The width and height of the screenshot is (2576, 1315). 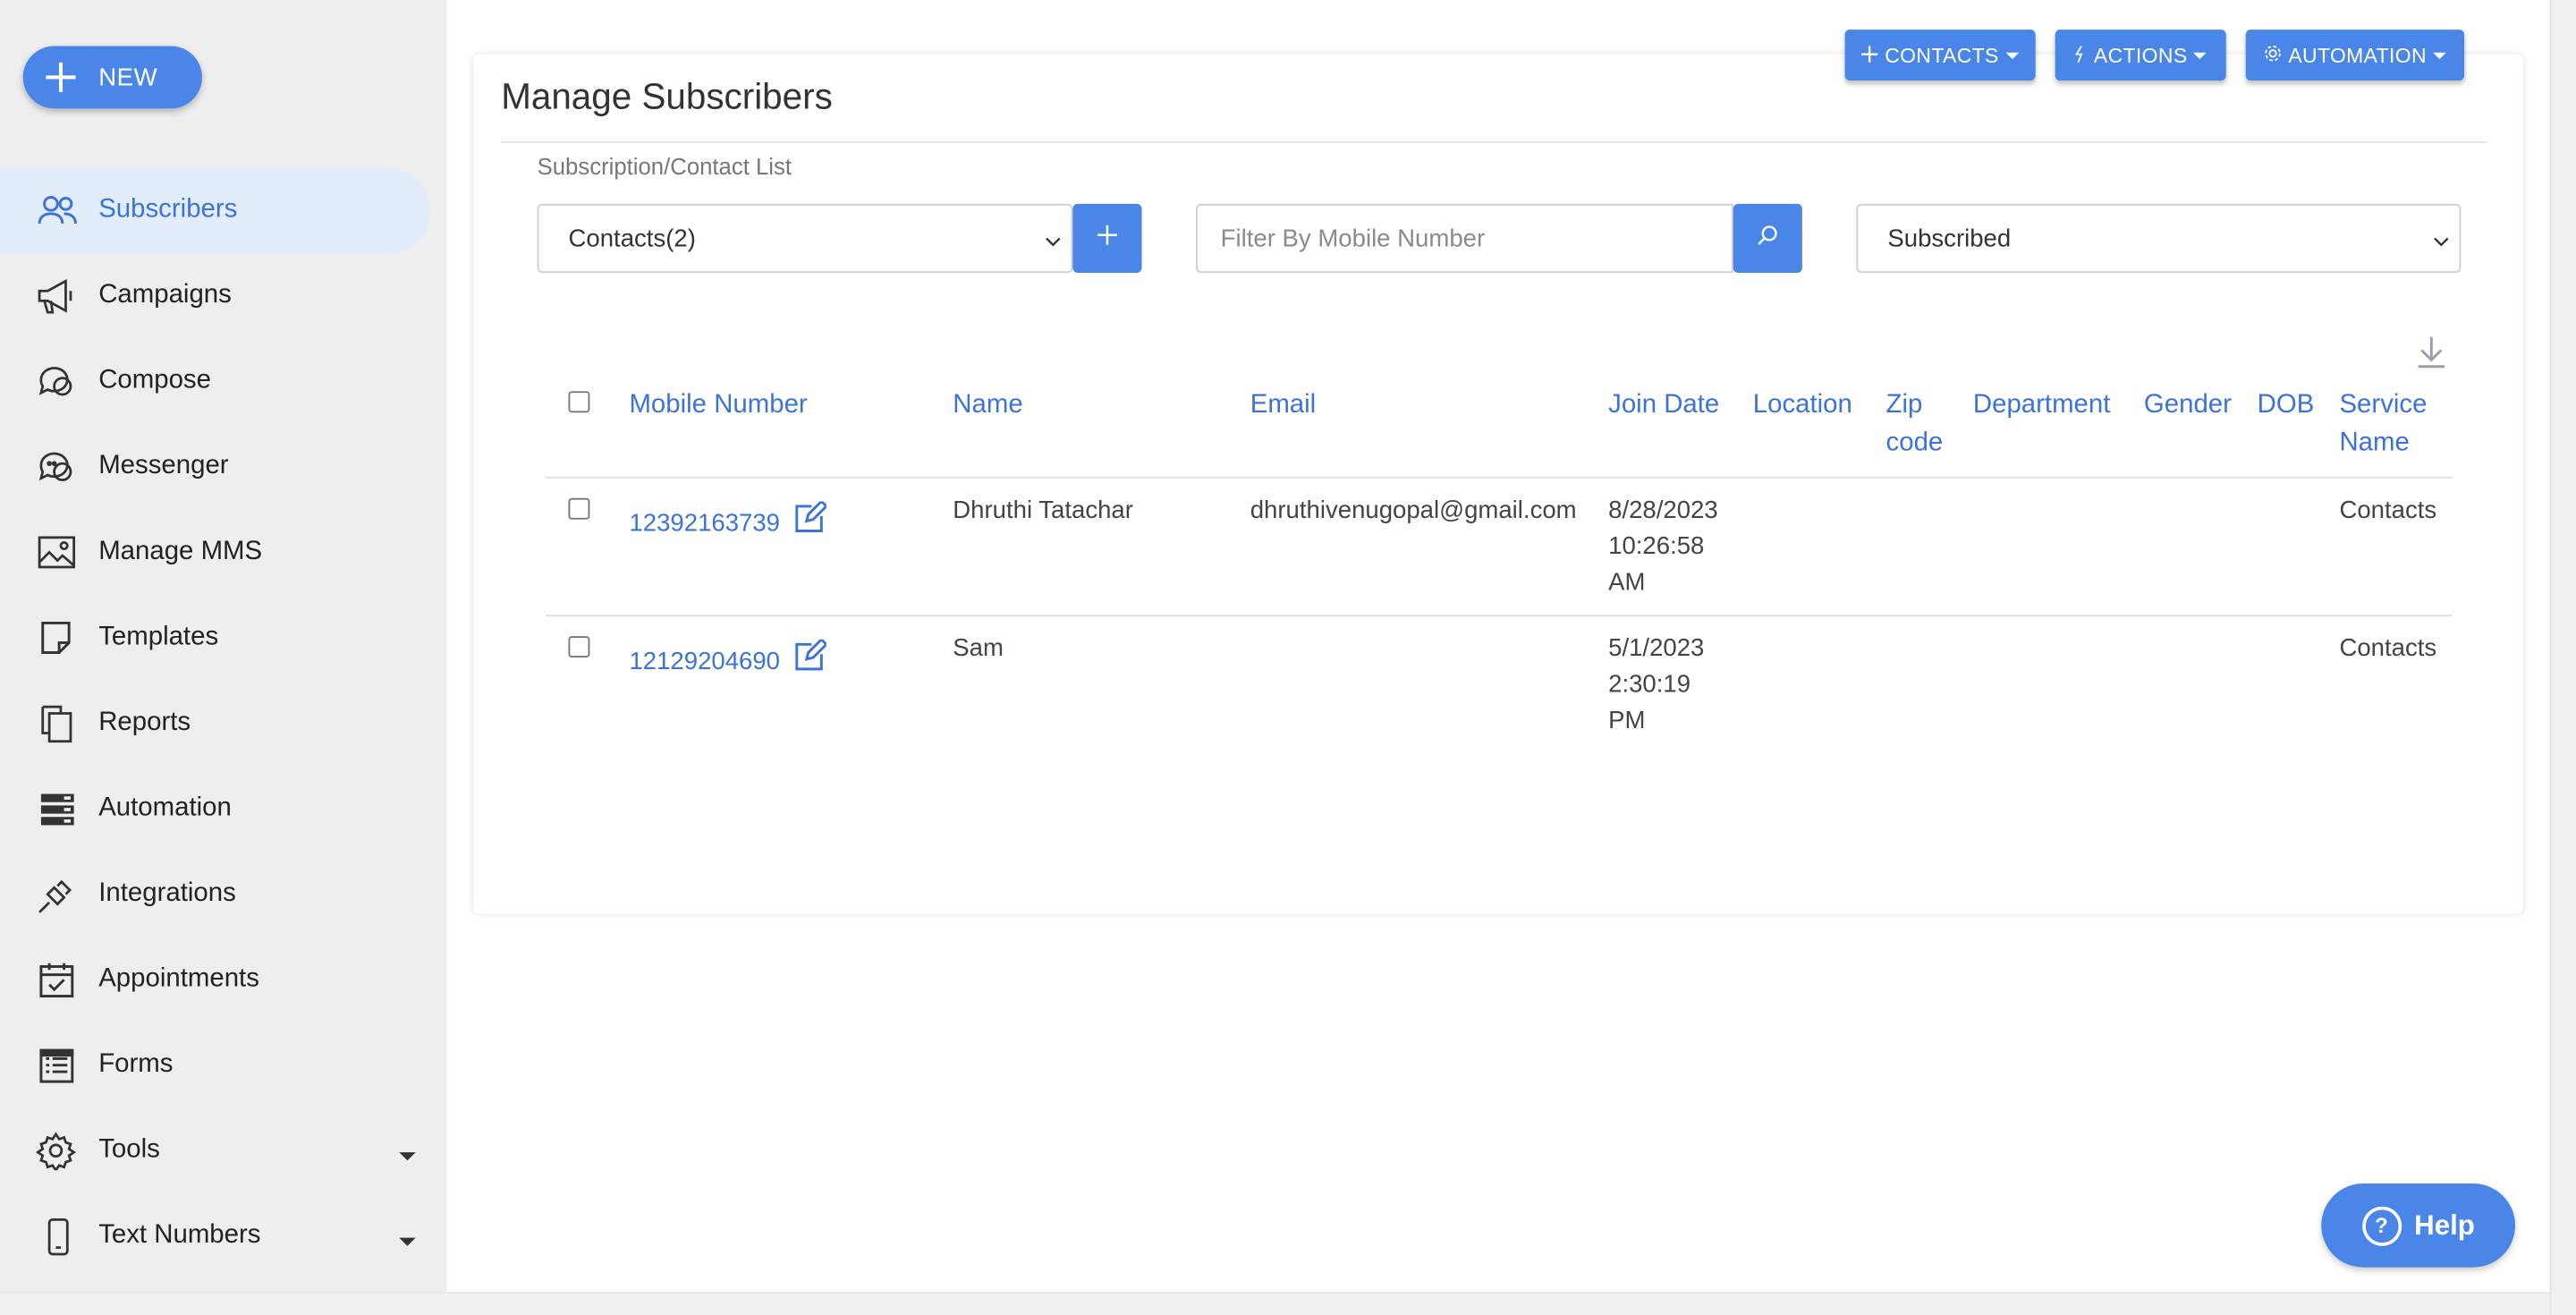 What do you see at coordinates (1949, 238) in the screenshot?
I see `subscription-status-value: Subscribed` at bounding box center [1949, 238].